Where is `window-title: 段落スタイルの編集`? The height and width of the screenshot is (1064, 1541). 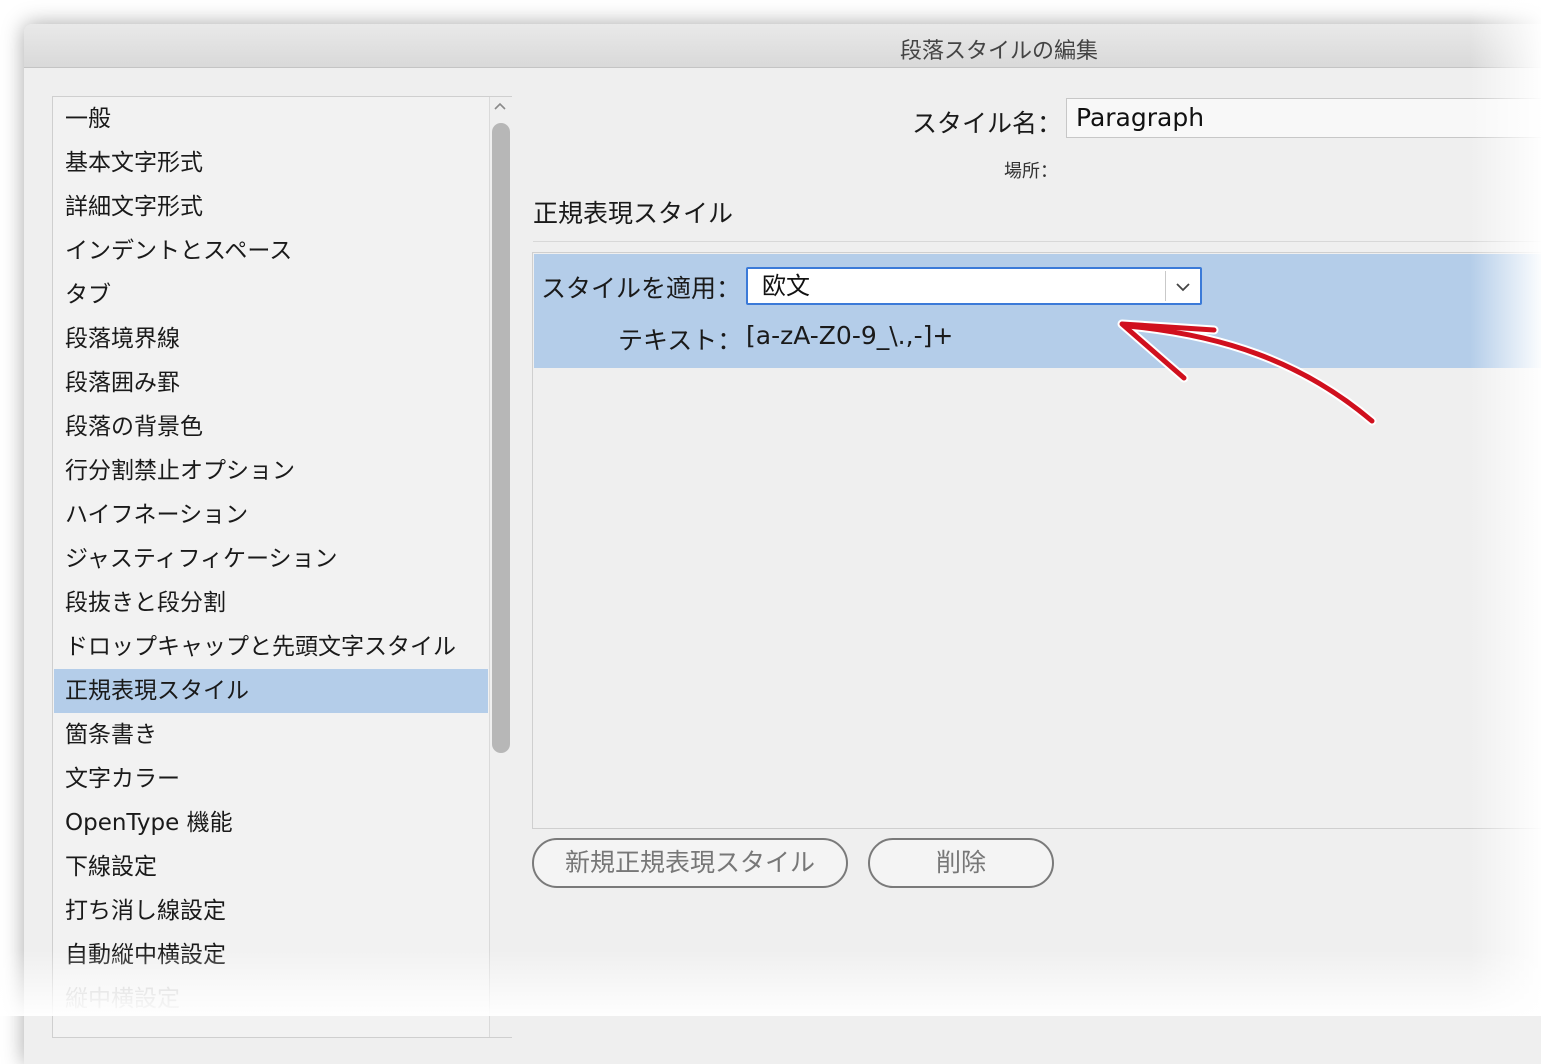 window-title: 段落スタイルの編集 is located at coordinates (999, 51).